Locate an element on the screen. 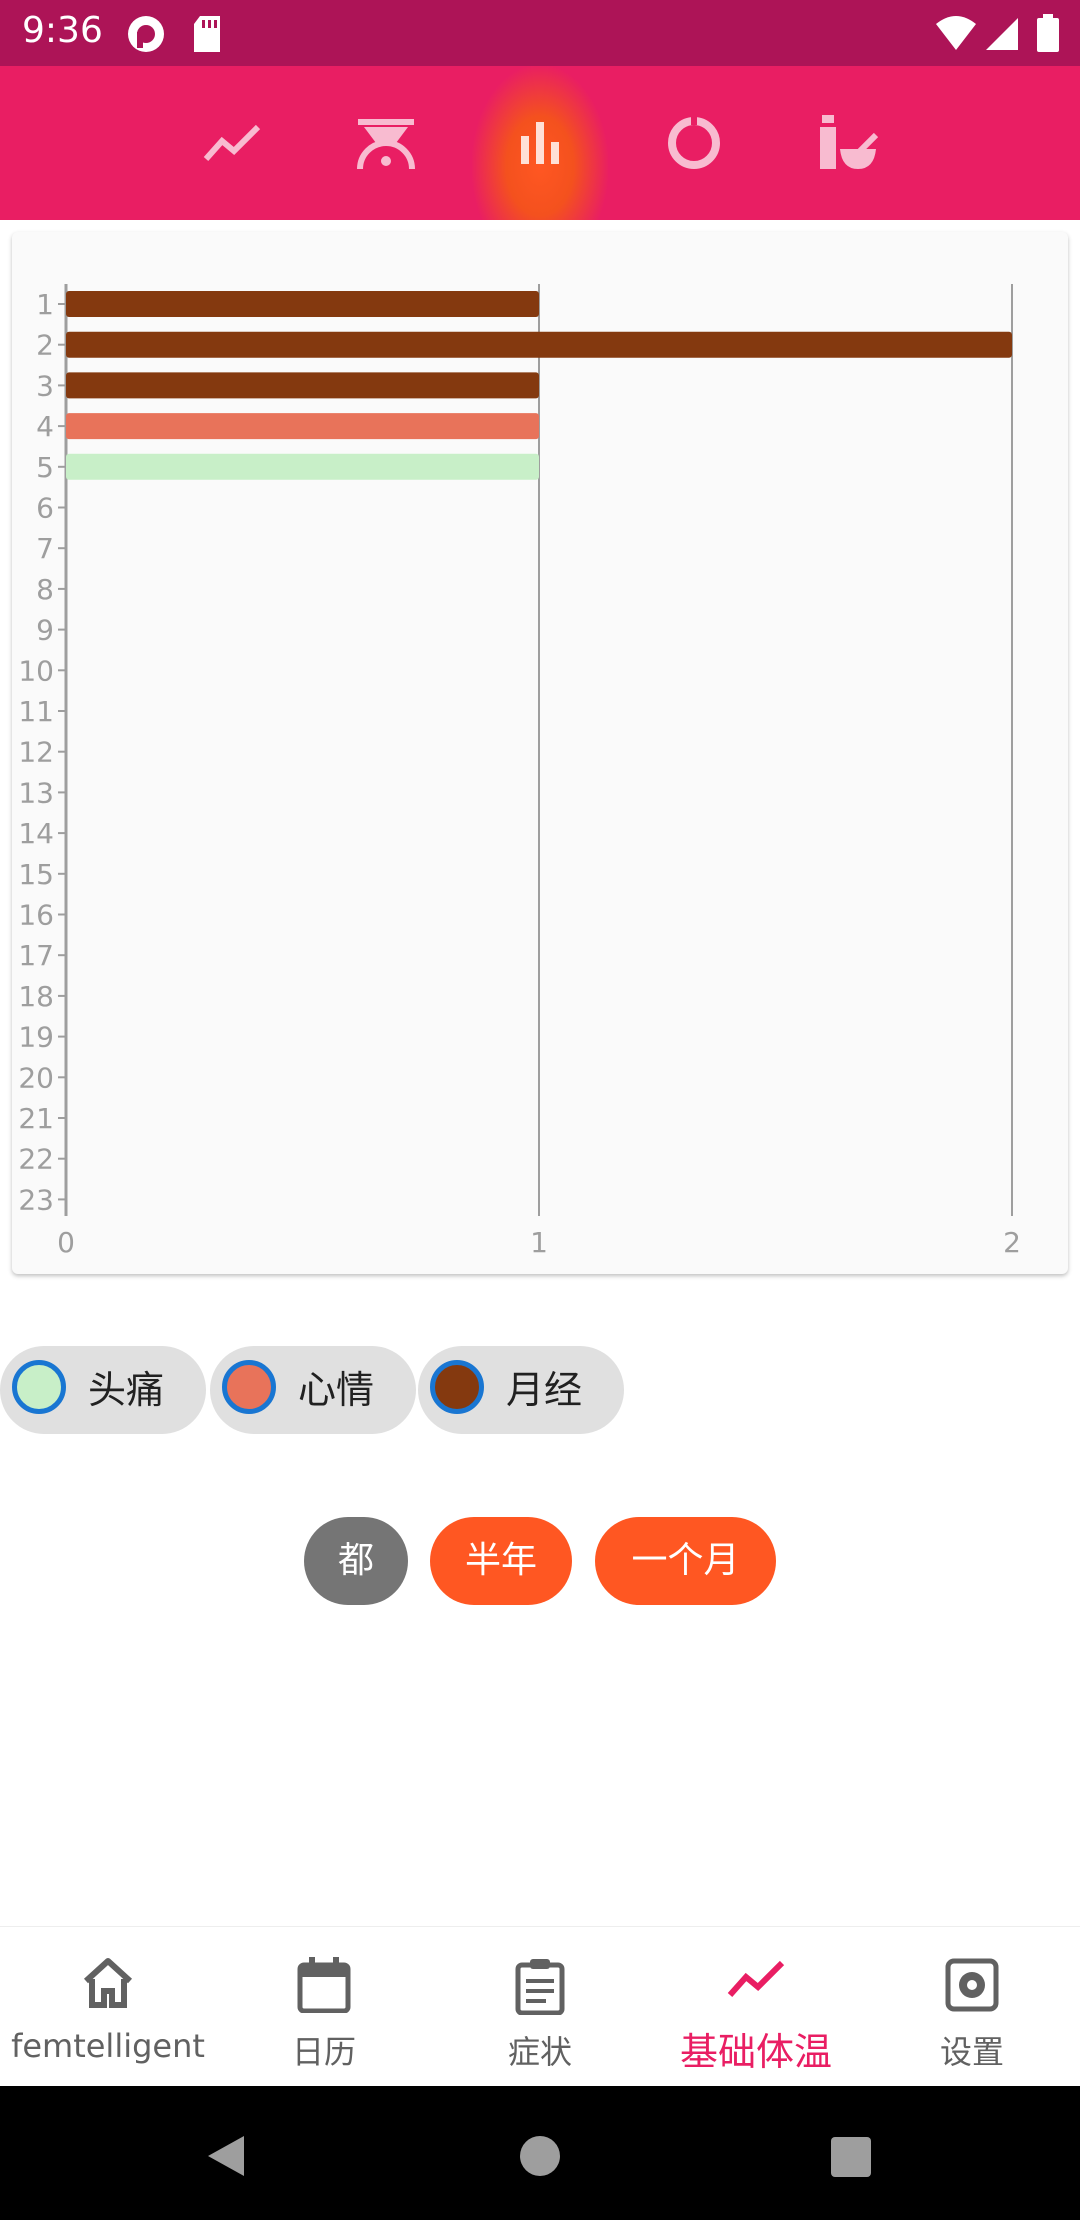  back-icon is located at coordinates (226, 2156).